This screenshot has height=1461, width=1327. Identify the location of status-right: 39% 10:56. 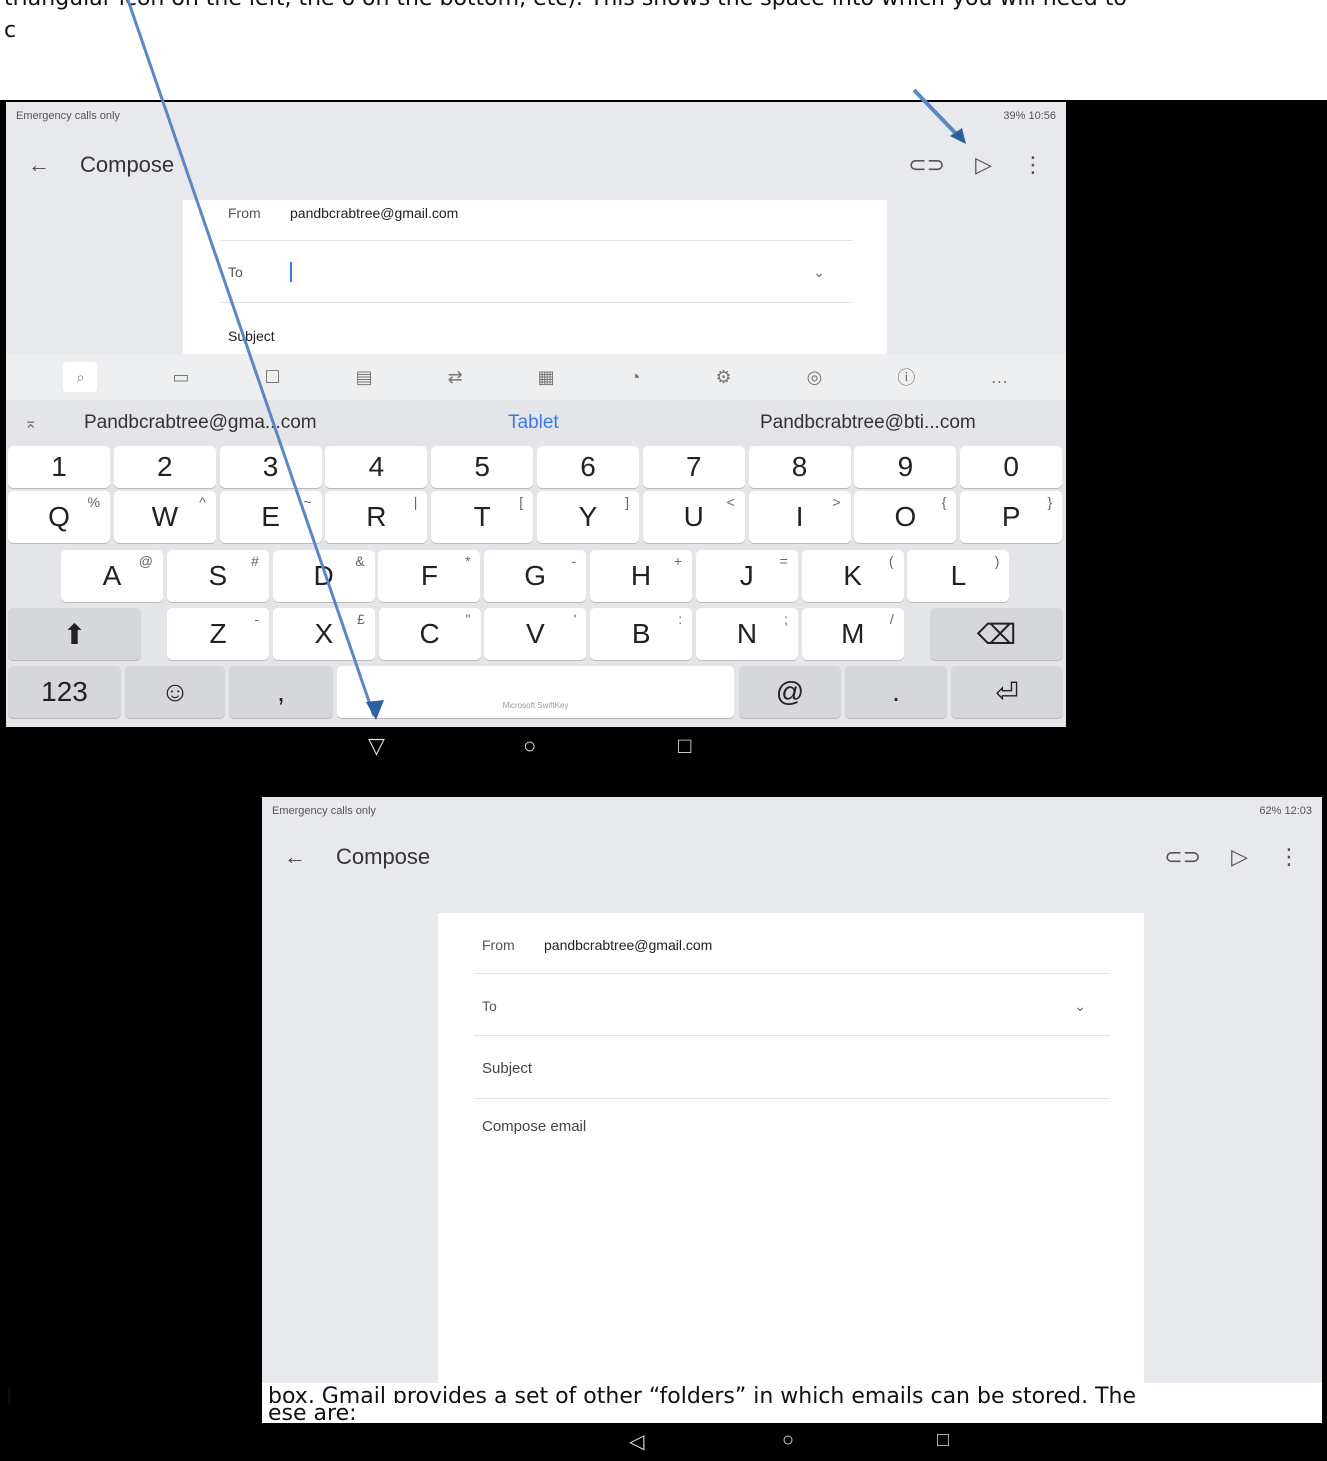
(1029, 116).